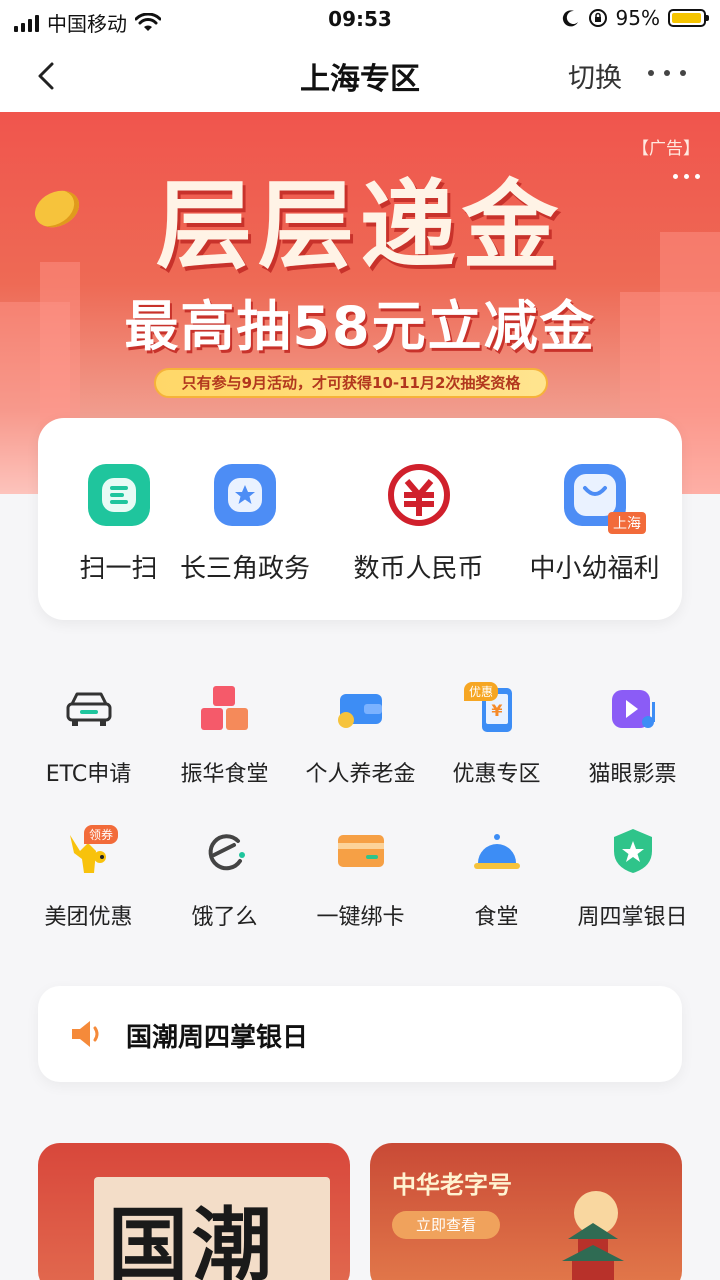 This screenshot has width=720, height=1280. I want to click on wallet-icon, so click(359, 711).